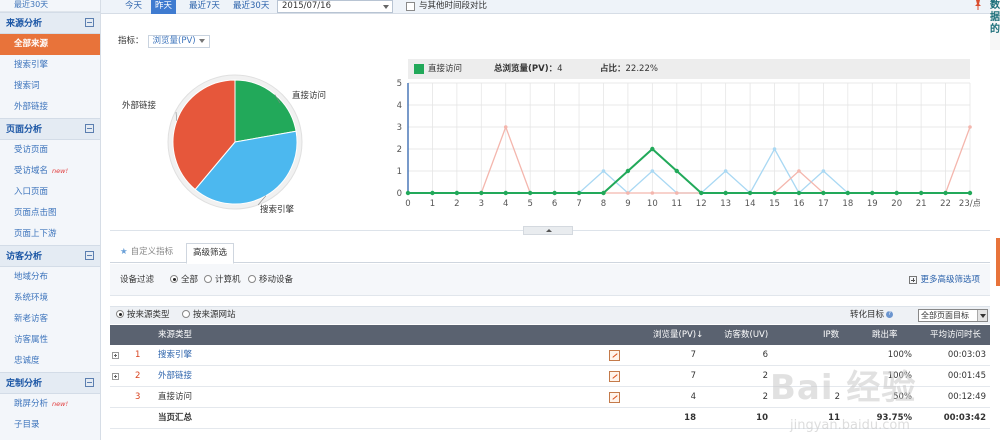 The image size is (1000, 440). I want to click on yesterday-link: 昨天, so click(164, 7).